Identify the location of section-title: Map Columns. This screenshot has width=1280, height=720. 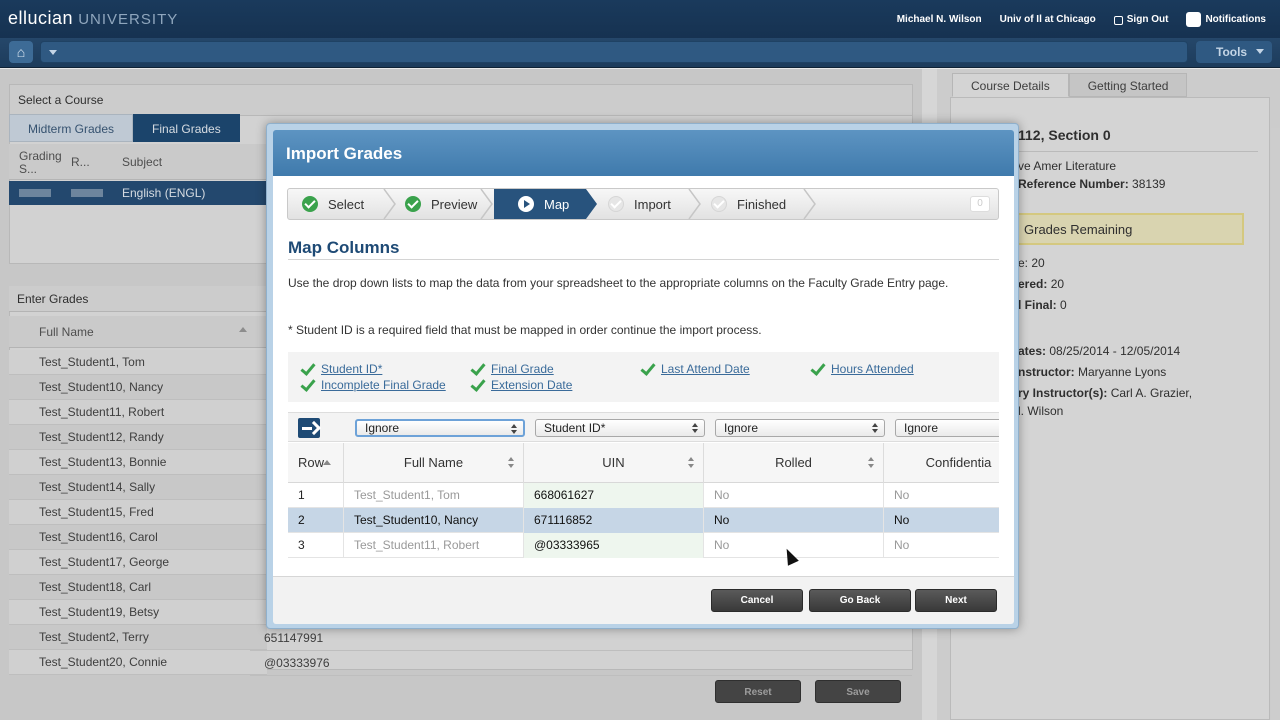
(344, 247).